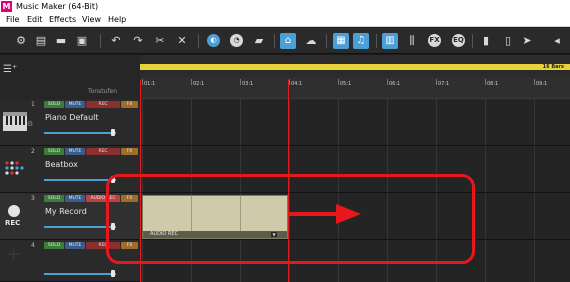 Image resolution: width=570 pixels, height=282 pixels. Describe the element at coordinates (61, 164) in the screenshot. I see `track-name: Beatbox` at that location.